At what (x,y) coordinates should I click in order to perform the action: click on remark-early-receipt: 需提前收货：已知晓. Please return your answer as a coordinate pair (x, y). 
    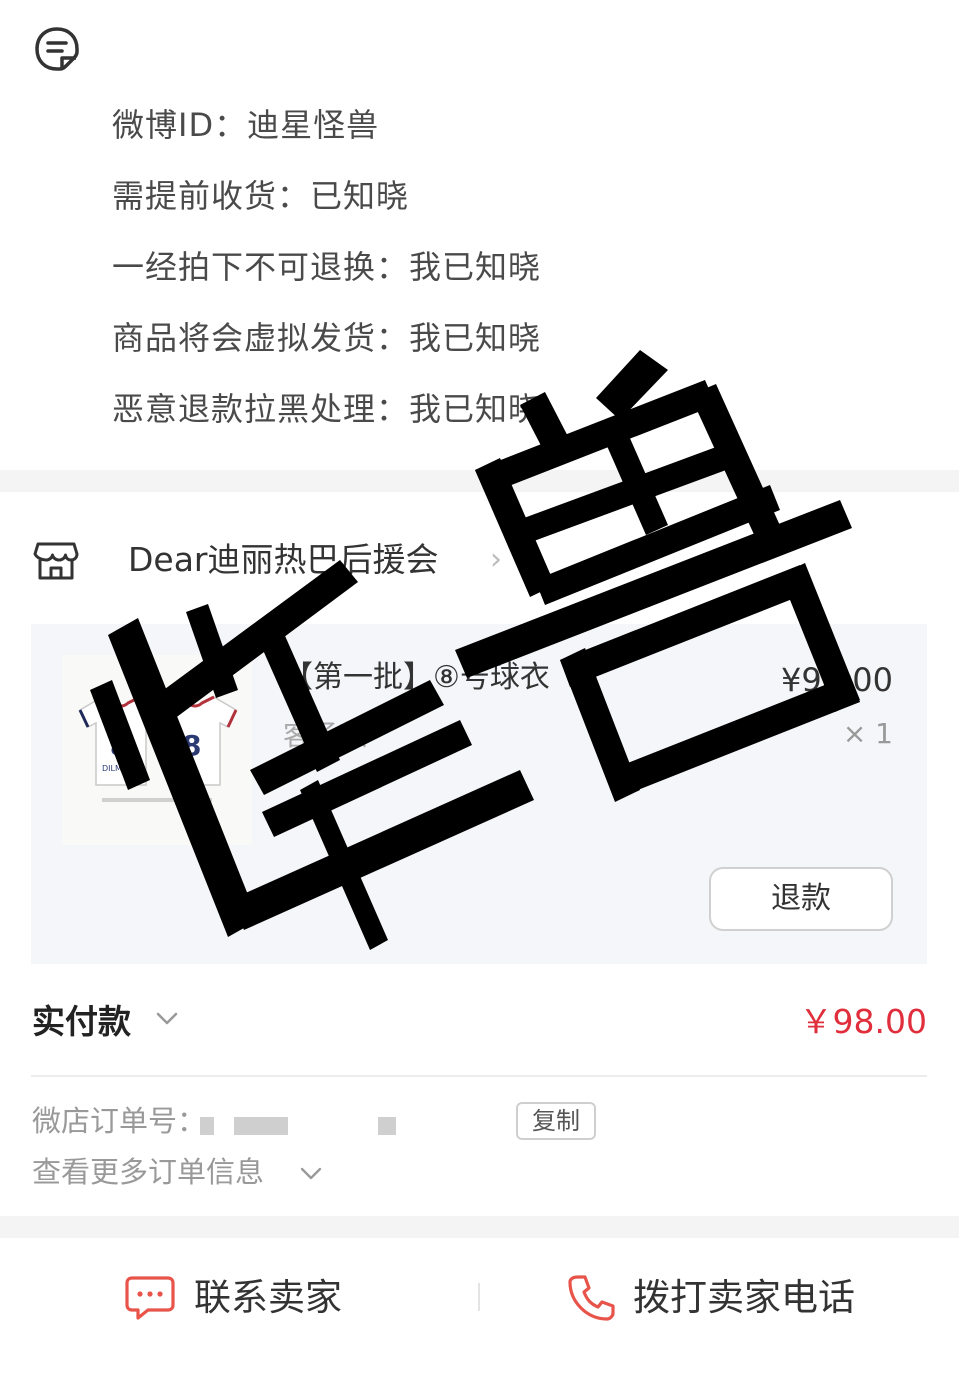
    Looking at the image, I should click on (261, 196).